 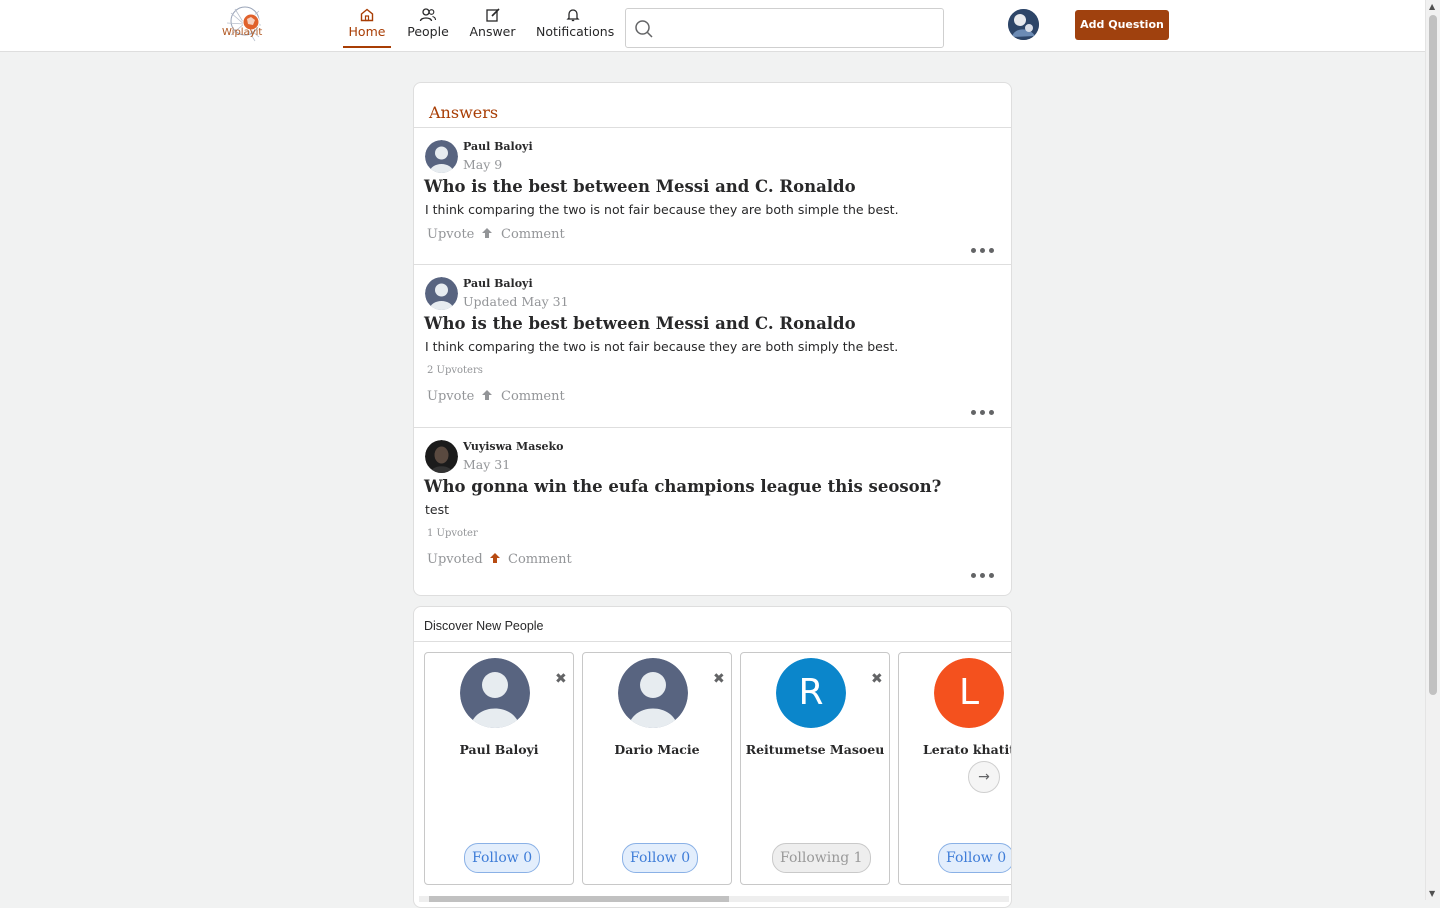 What do you see at coordinates (815, 749) in the screenshot?
I see `person-name: Reitumetse Masoeu` at bounding box center [815, 749].